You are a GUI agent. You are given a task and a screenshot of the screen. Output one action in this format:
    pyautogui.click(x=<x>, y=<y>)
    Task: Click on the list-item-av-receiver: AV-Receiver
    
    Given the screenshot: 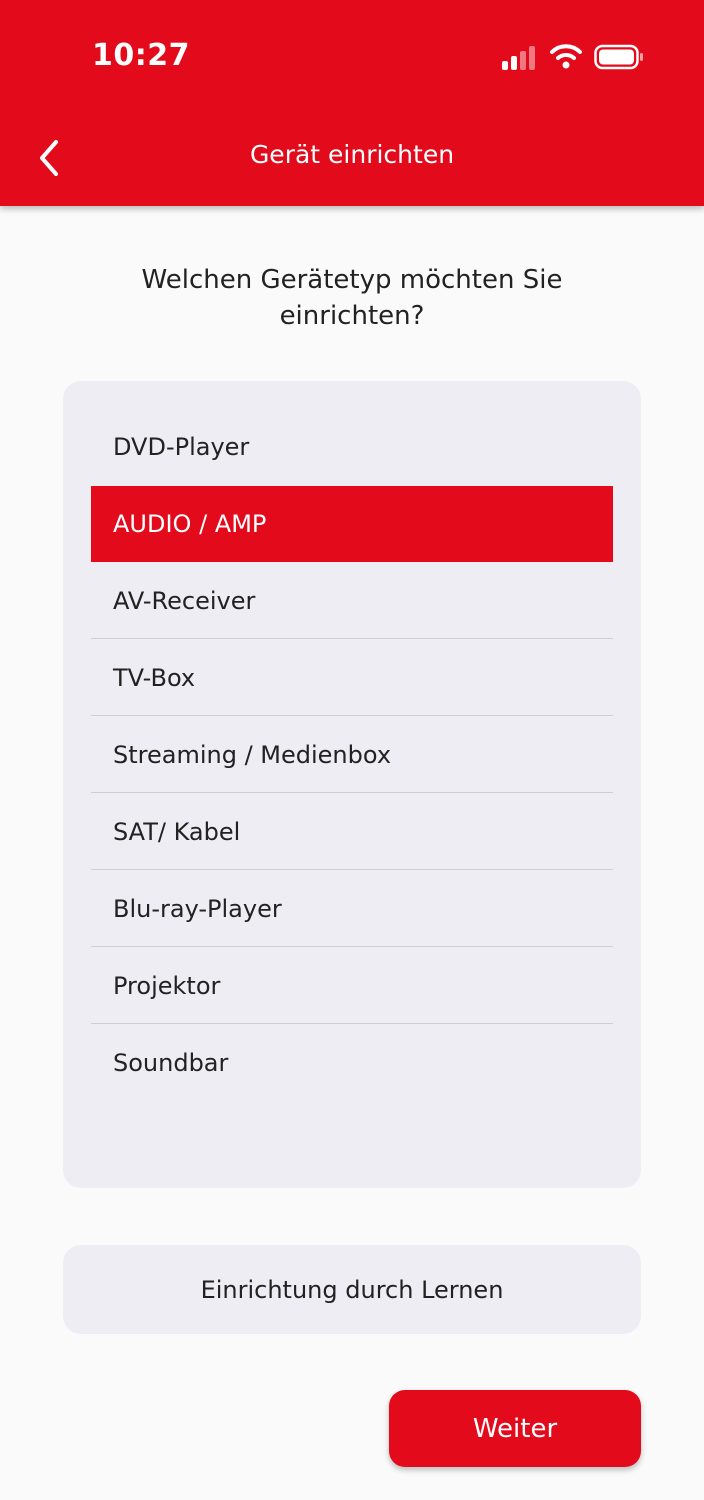 What is the action you would take?
    pyautogui.click(x=352, y=601)
    